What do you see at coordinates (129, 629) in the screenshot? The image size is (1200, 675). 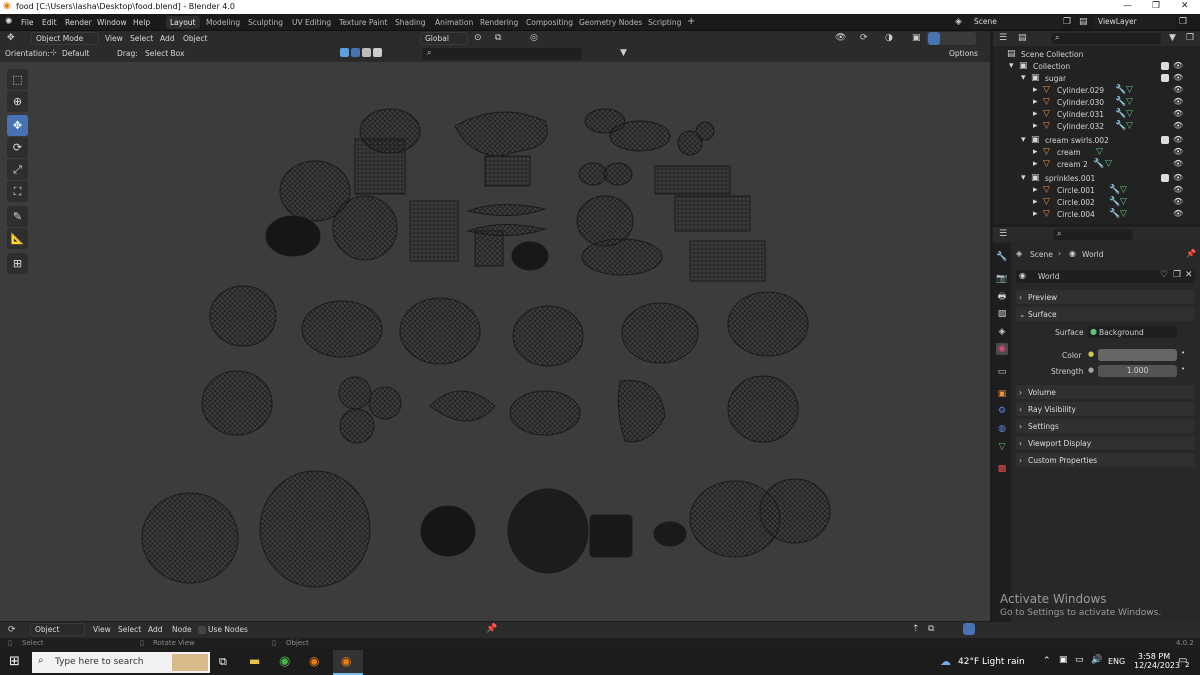 I see `menu-select: Select` at bounding box center [129, 629].